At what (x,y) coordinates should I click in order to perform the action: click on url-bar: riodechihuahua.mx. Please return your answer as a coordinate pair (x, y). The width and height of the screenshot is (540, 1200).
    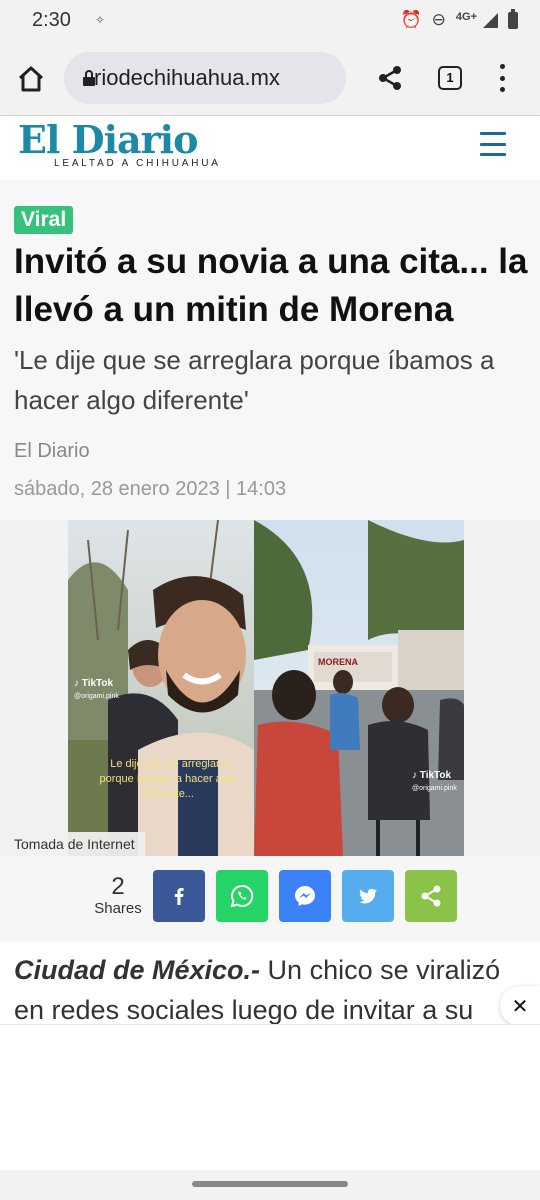
    Looking at the image, I should click on (205, 78).